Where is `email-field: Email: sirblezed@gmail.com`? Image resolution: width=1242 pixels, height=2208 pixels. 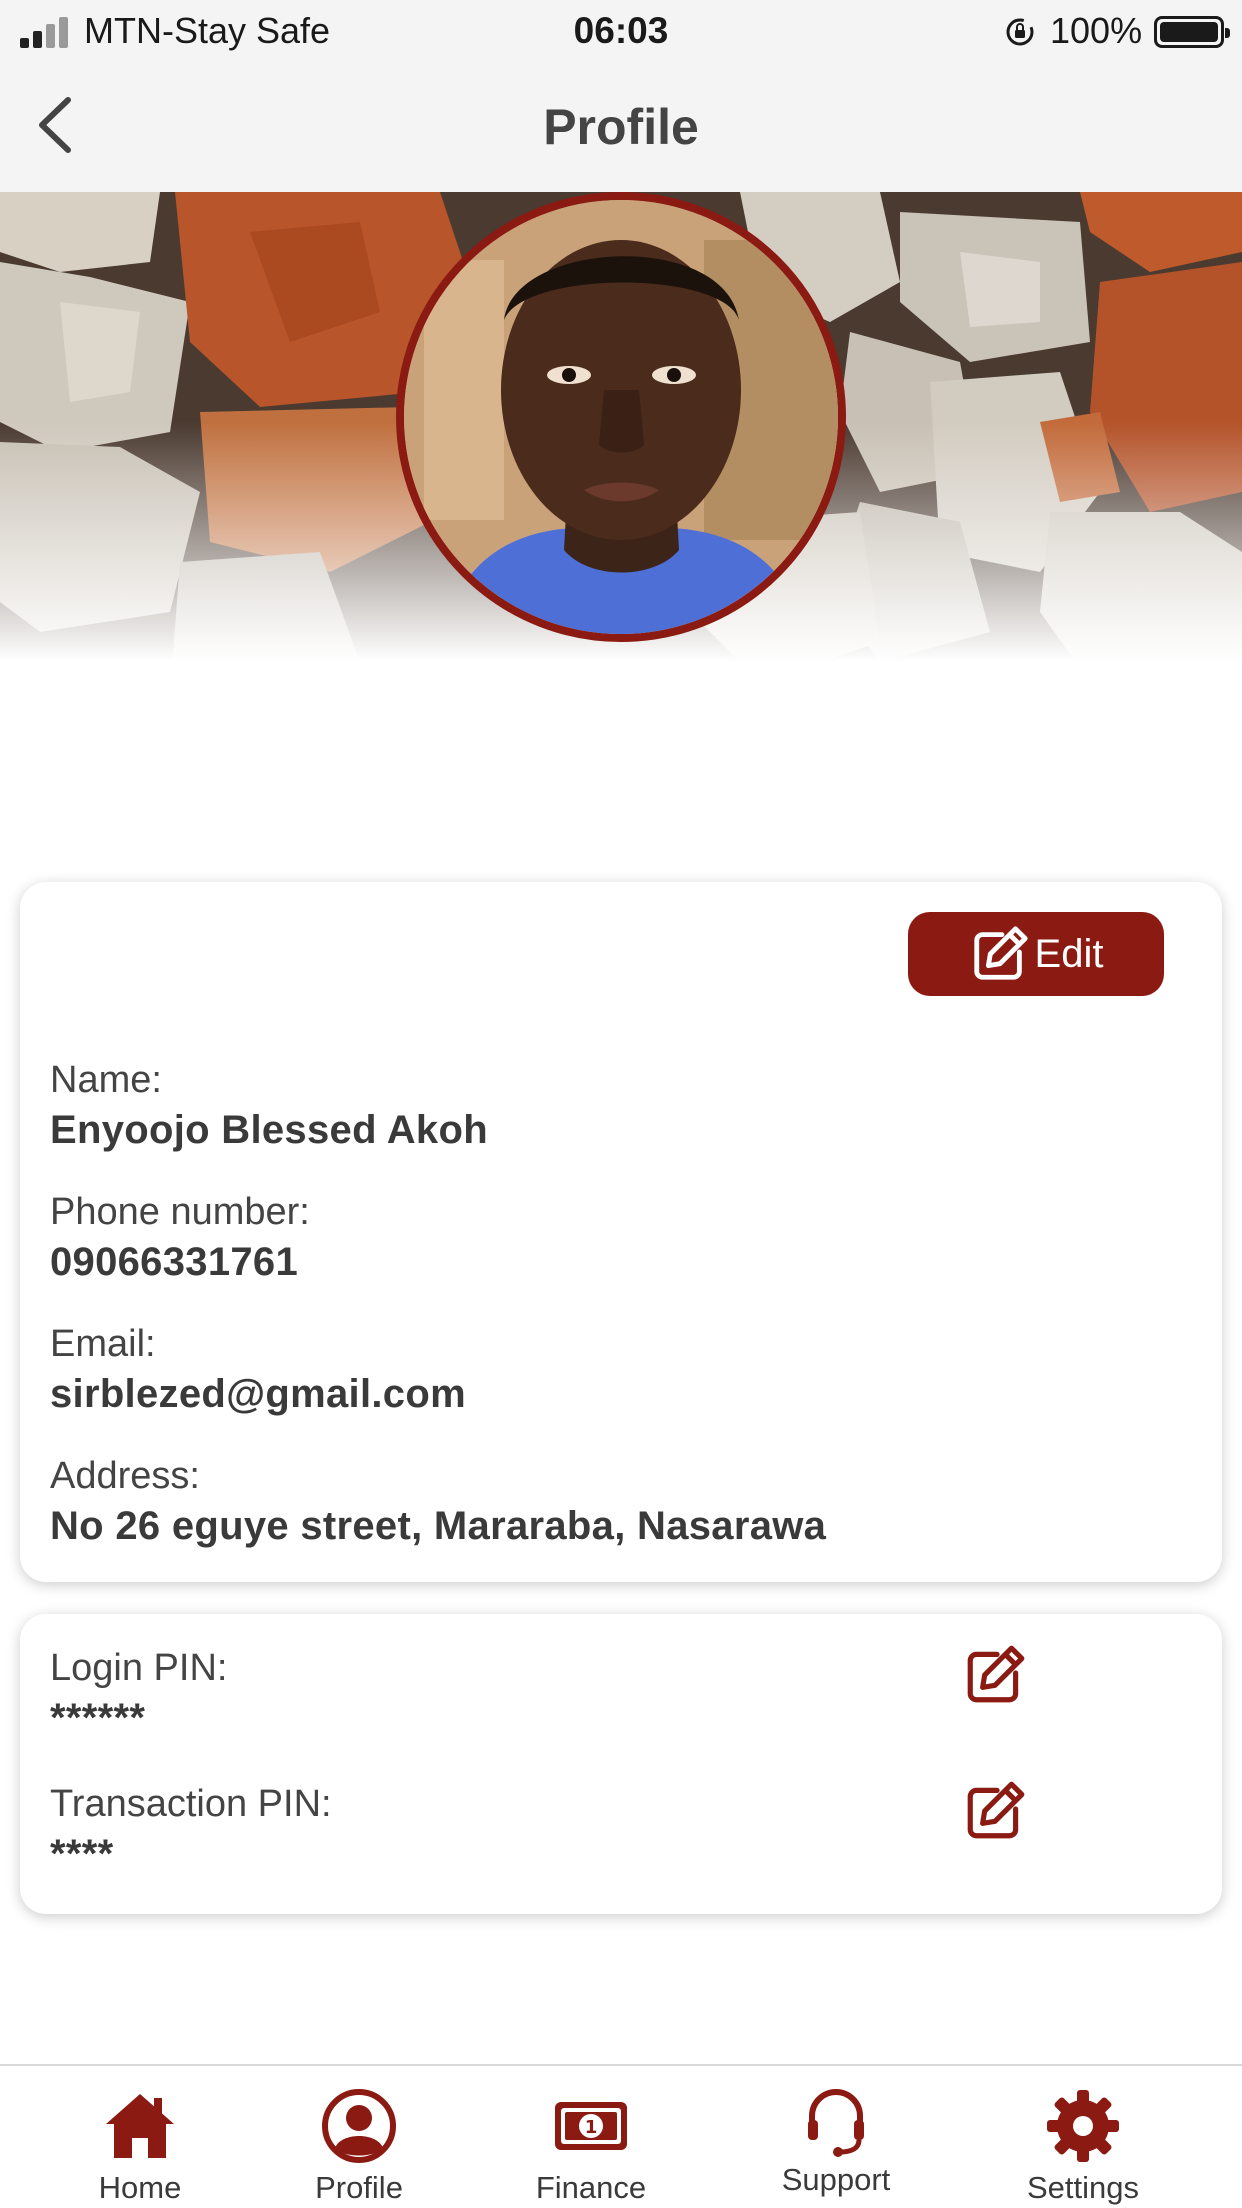
email-field: Email: sirblezed@gmail.com is located at coordinates (258, 1370).